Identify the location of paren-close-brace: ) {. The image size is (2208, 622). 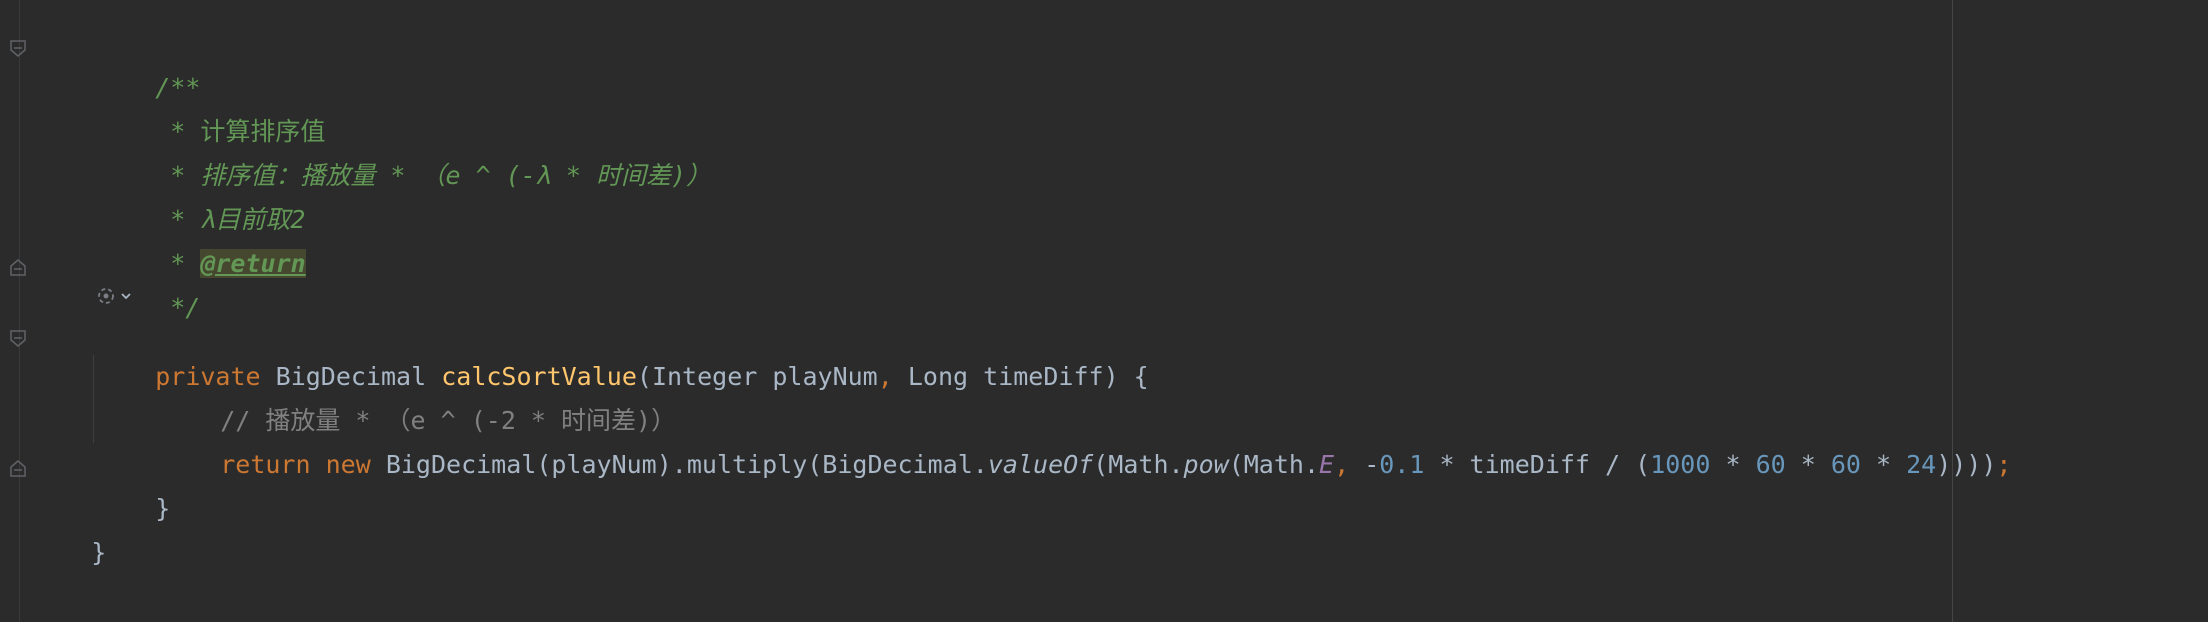
(1126, 376).